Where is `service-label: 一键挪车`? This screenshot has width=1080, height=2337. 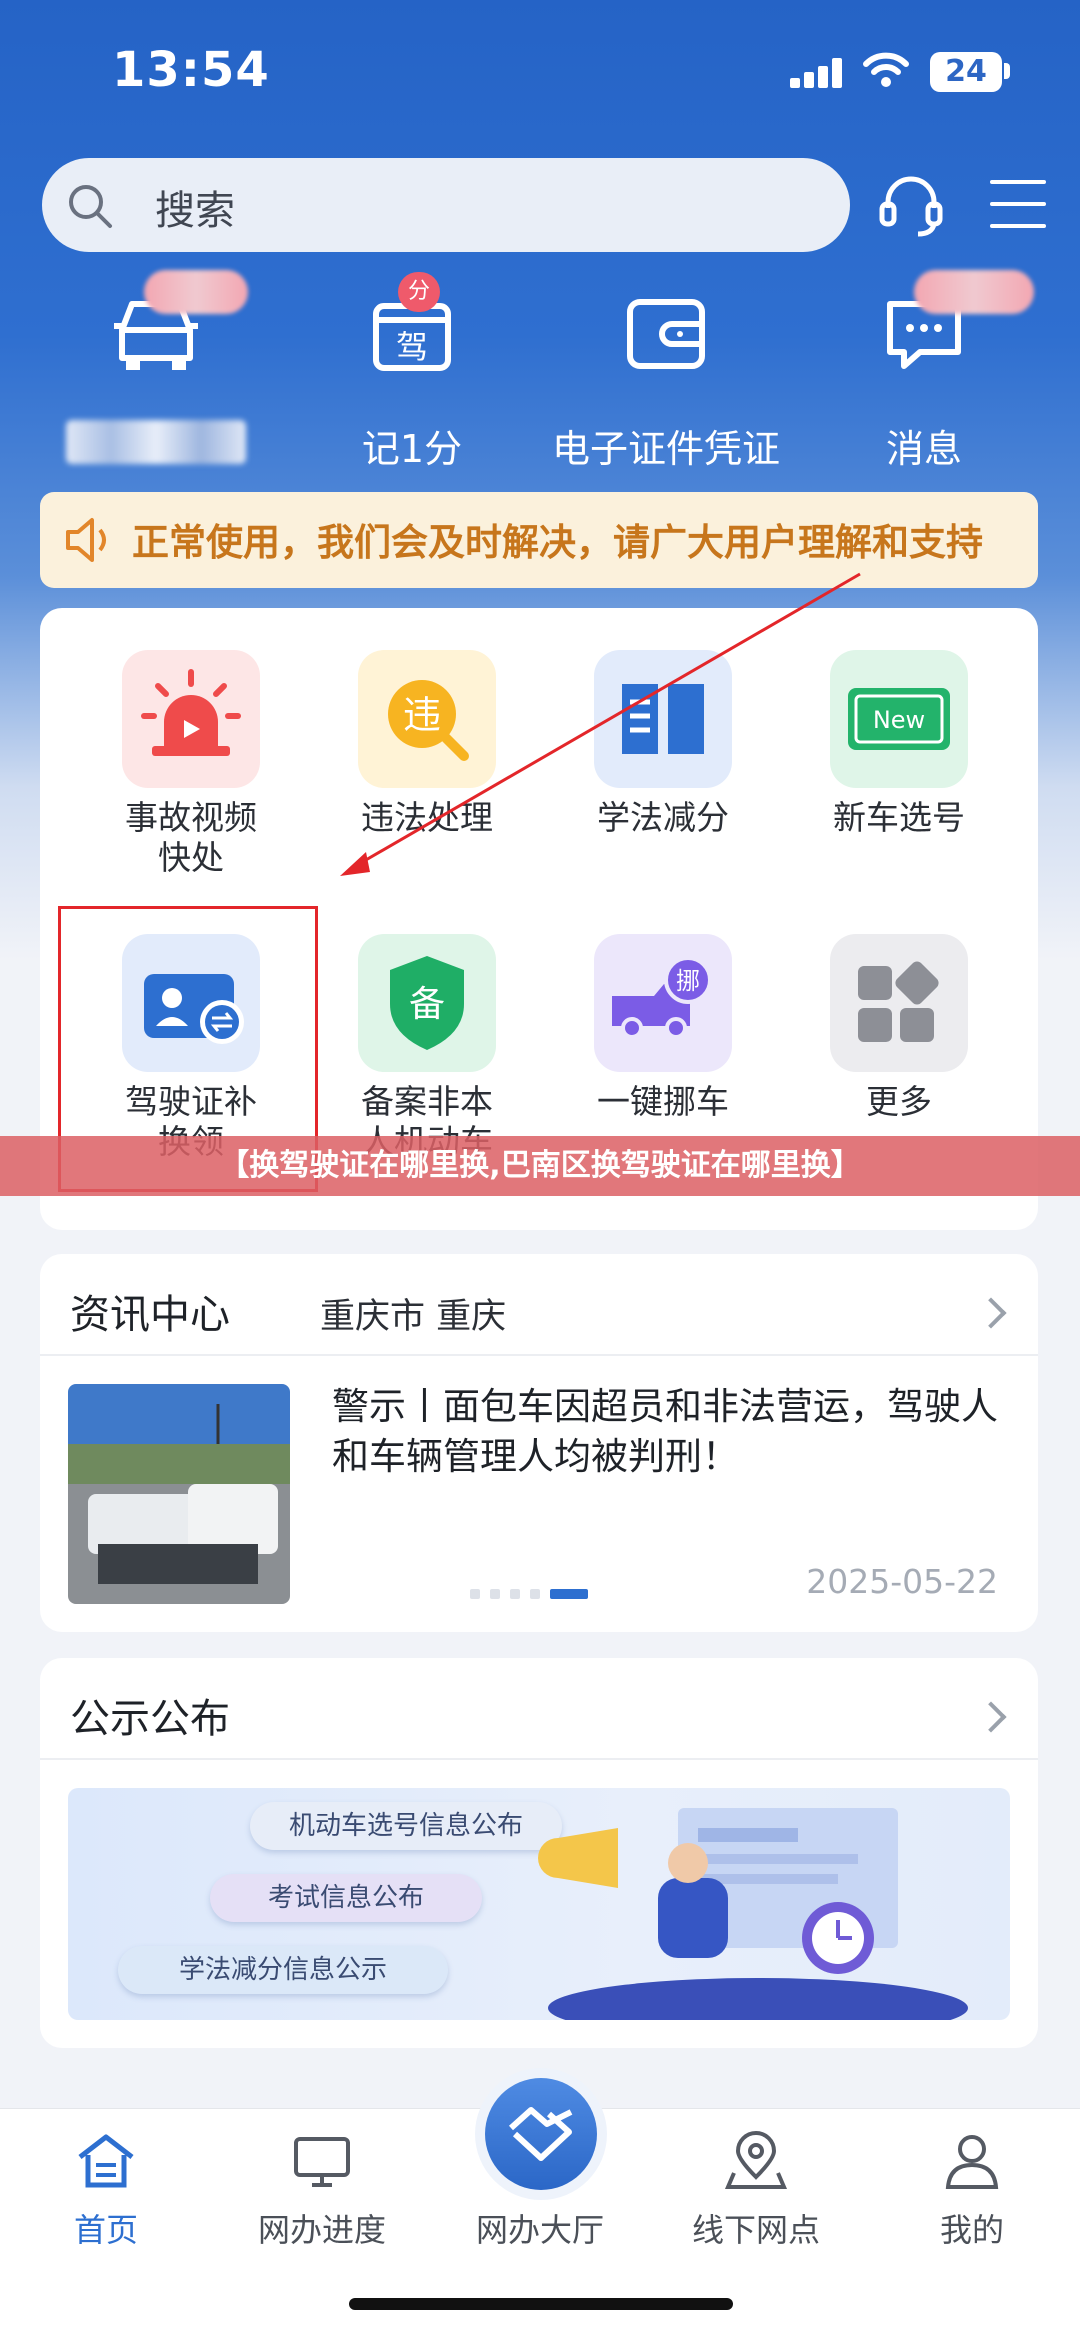 service-label: 一键挪车 is located at coordinates (663, 1101).